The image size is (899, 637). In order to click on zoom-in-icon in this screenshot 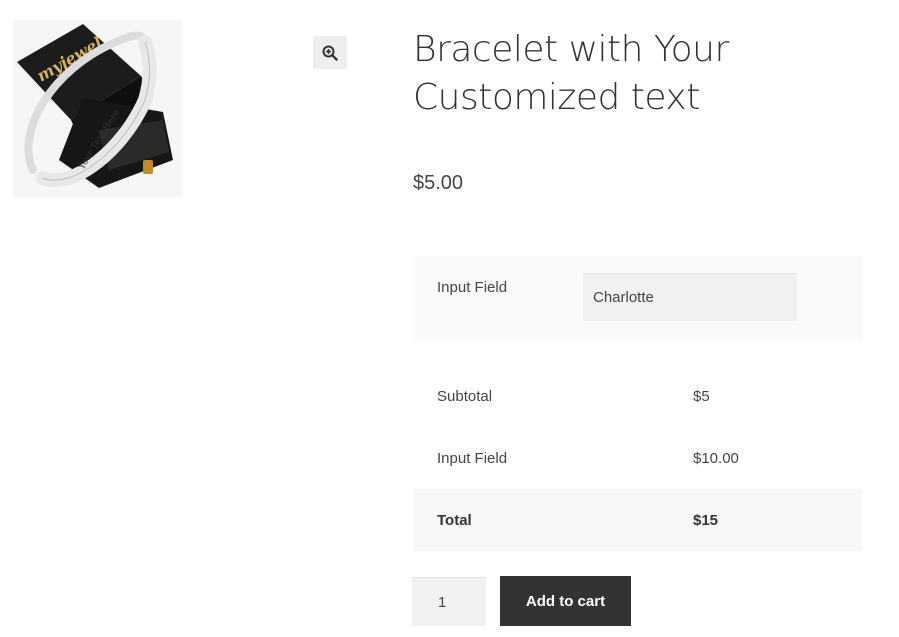, I will do `click(330, 53)`.